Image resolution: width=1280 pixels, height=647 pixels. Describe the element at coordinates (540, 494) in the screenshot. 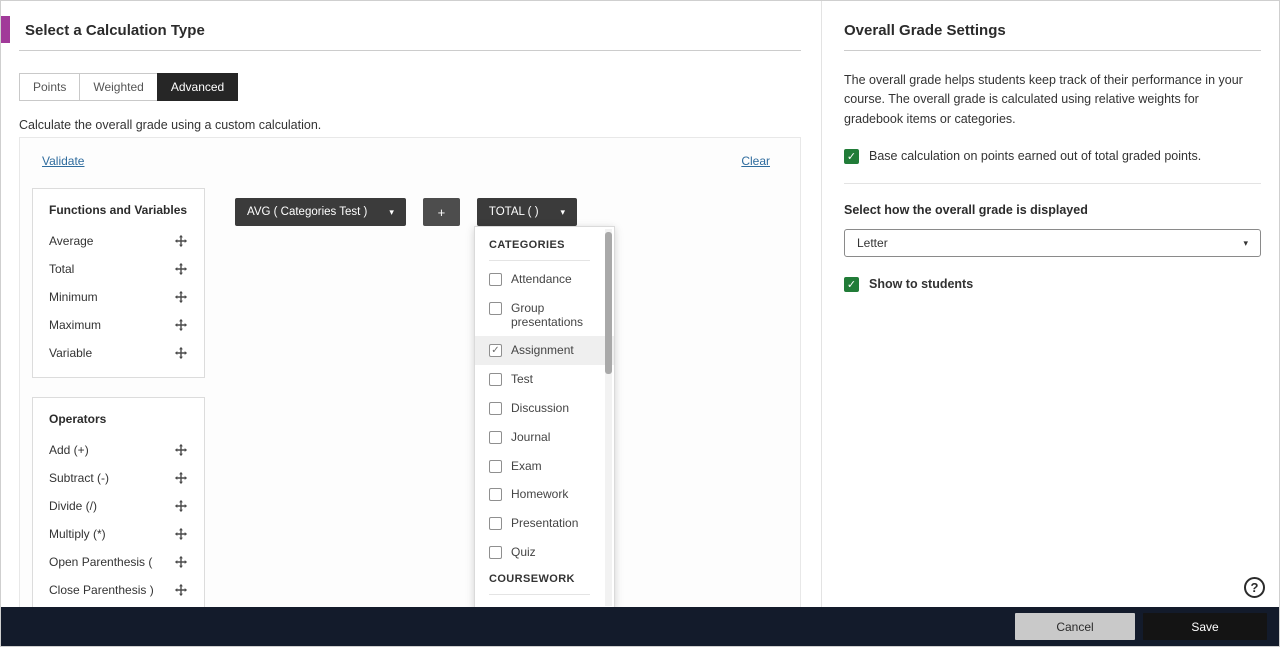

I see `option-label: Homework` at that location.